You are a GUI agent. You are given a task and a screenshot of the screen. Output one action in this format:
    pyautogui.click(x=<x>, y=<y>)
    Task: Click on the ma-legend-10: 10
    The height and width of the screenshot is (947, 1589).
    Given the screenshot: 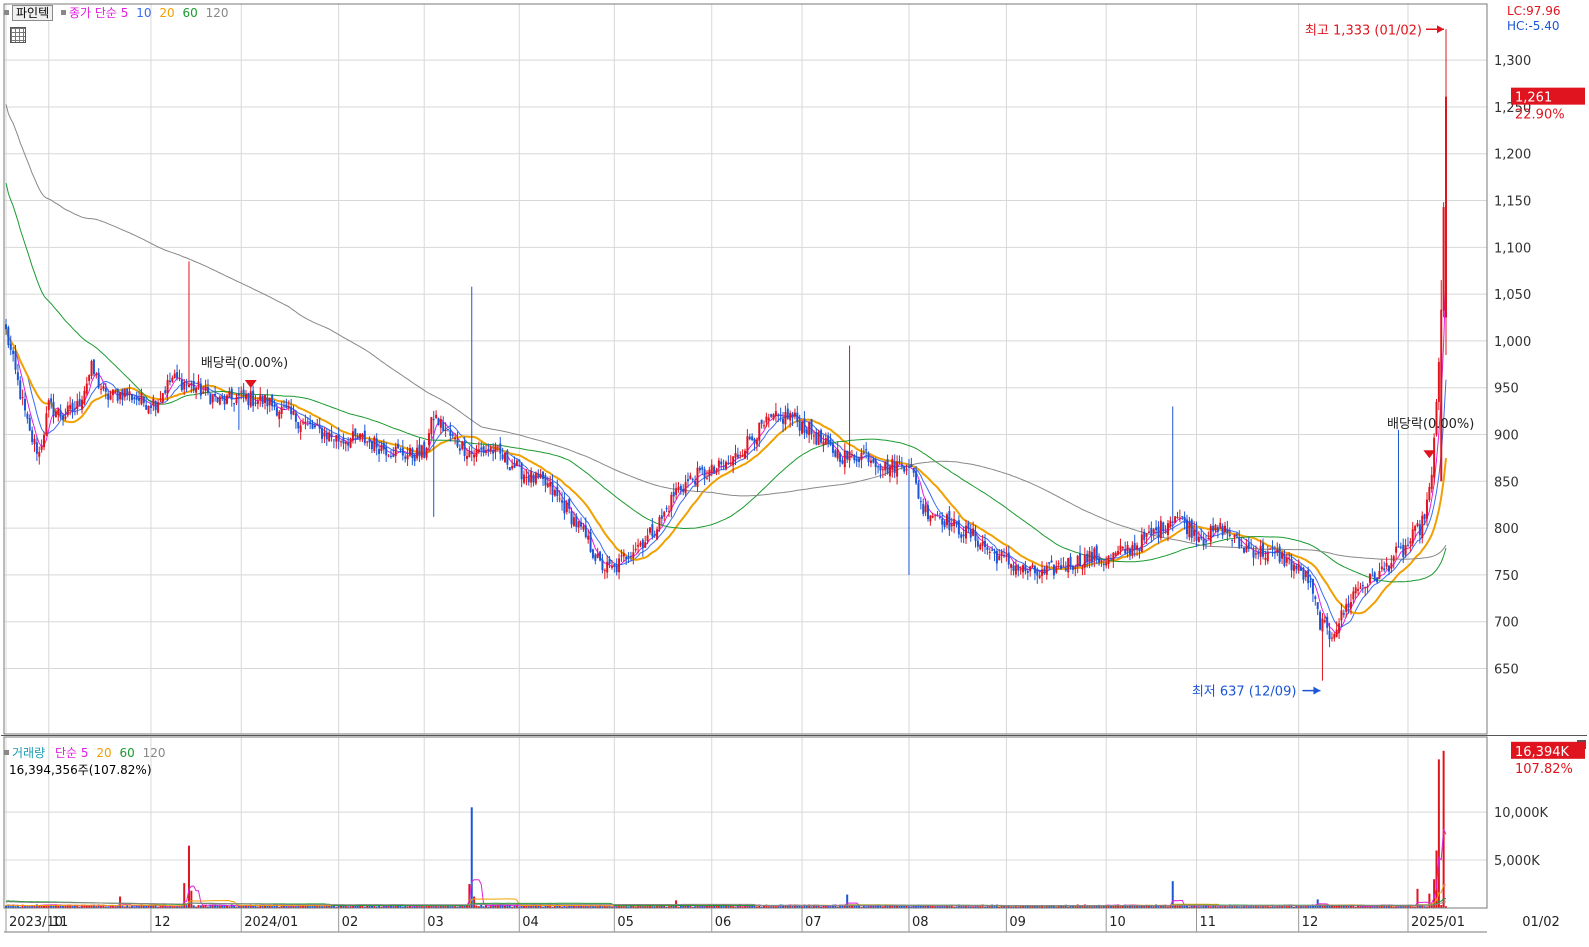 What is the action you would take?
    pyautogui.click(x=143, y=13)
    